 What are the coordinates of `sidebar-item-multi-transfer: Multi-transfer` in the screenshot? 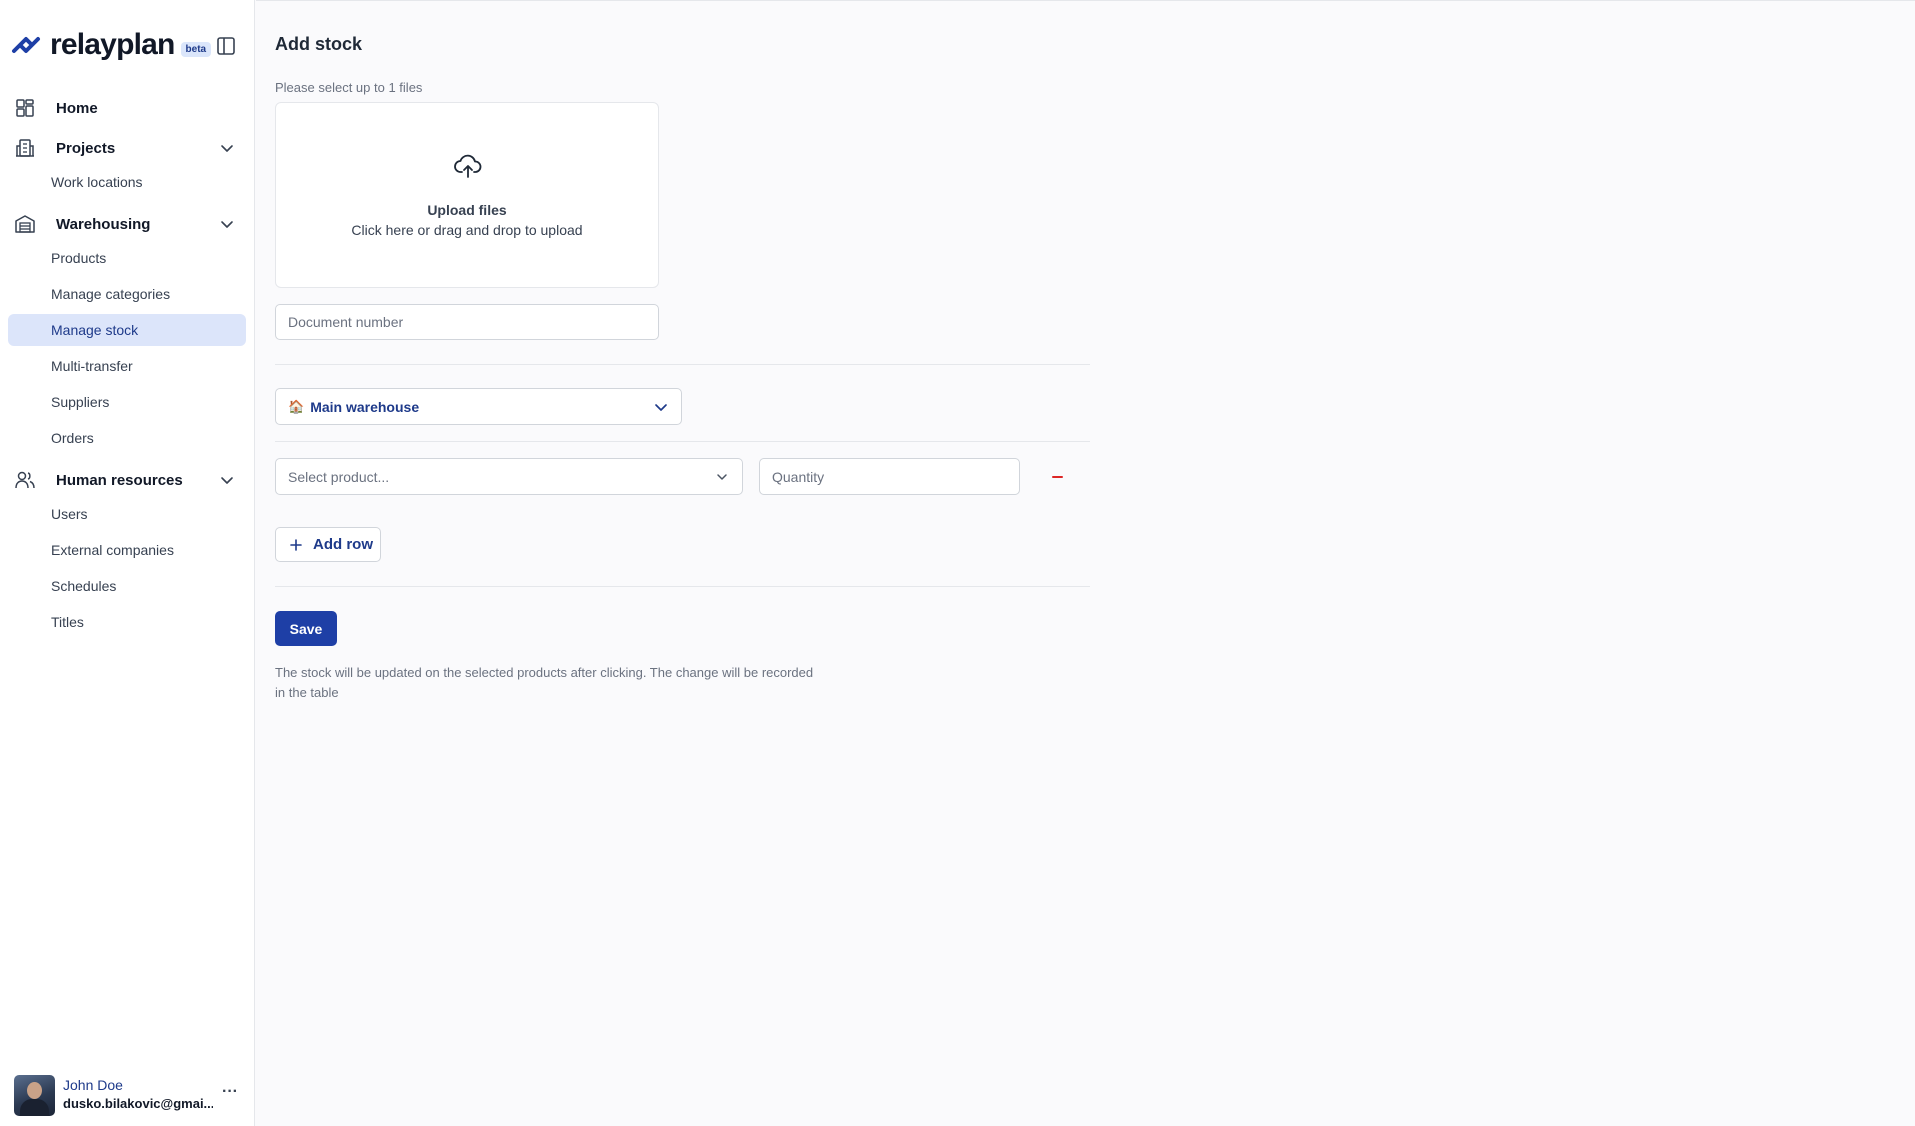 It's located at (127, 366).